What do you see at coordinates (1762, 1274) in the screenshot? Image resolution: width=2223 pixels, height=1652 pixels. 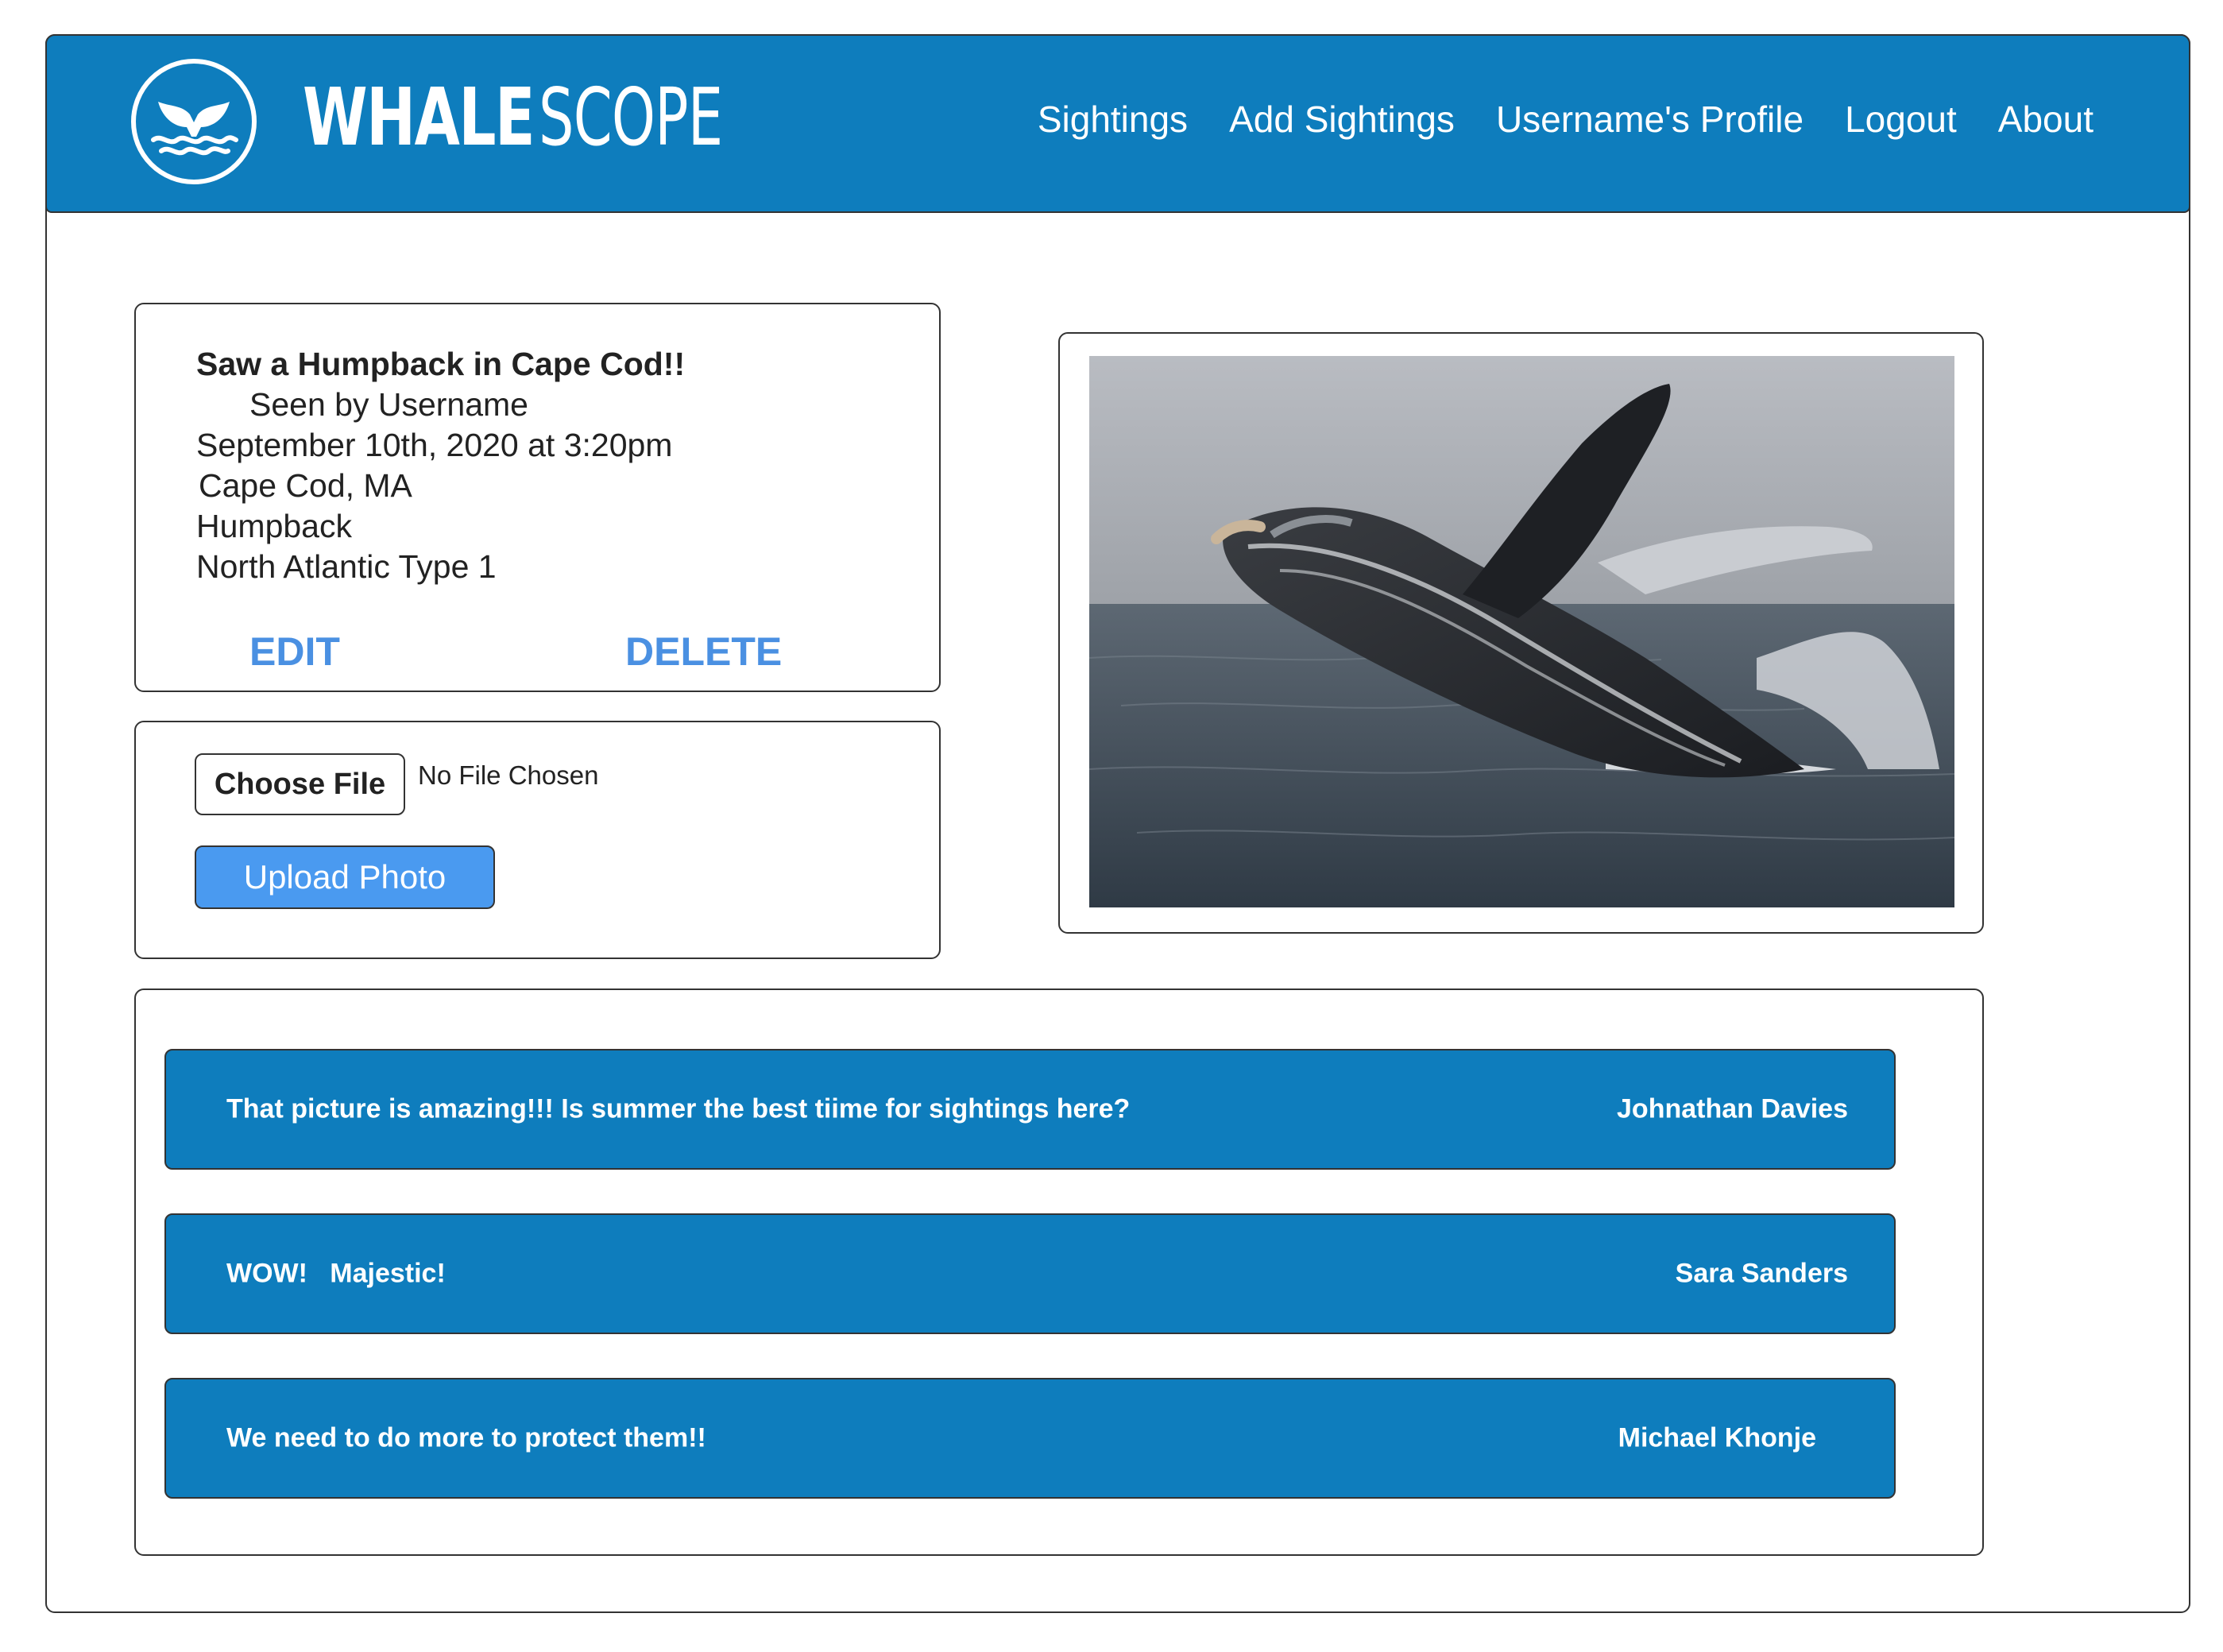 I see `comment-author: Sara Sanders` at bounding box center [1762, 1274].